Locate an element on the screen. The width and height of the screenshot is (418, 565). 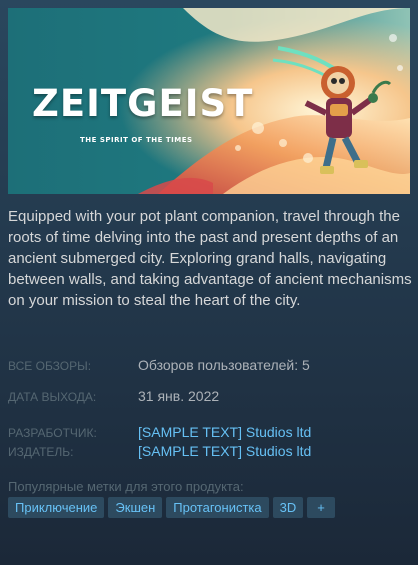
developer-label: РАЗРАБОТЧИК: is located at coordinates (52, 433).